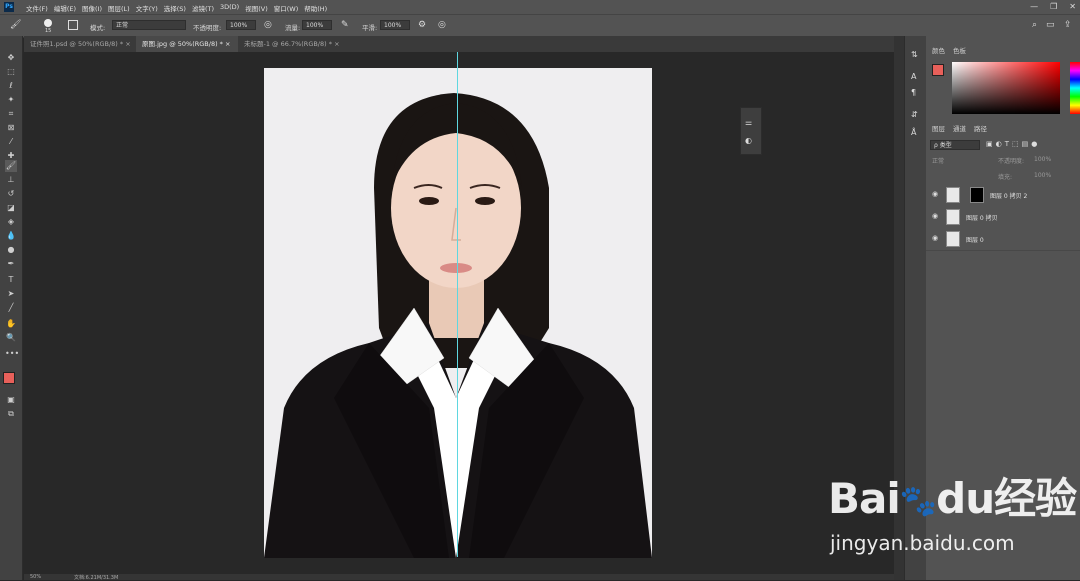  I want to click on frame-tool-icon: ⊠, so click(11, 128).